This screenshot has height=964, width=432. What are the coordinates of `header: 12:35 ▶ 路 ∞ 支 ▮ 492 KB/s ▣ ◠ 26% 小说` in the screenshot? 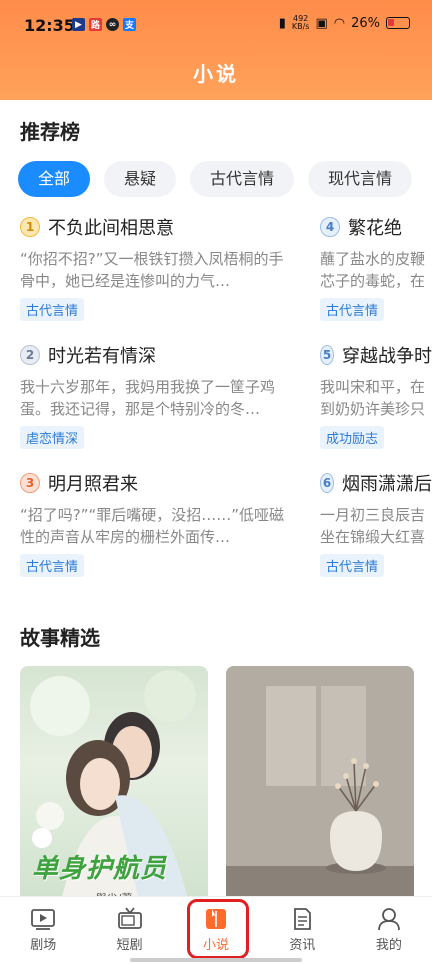 It's located at (216, 50).